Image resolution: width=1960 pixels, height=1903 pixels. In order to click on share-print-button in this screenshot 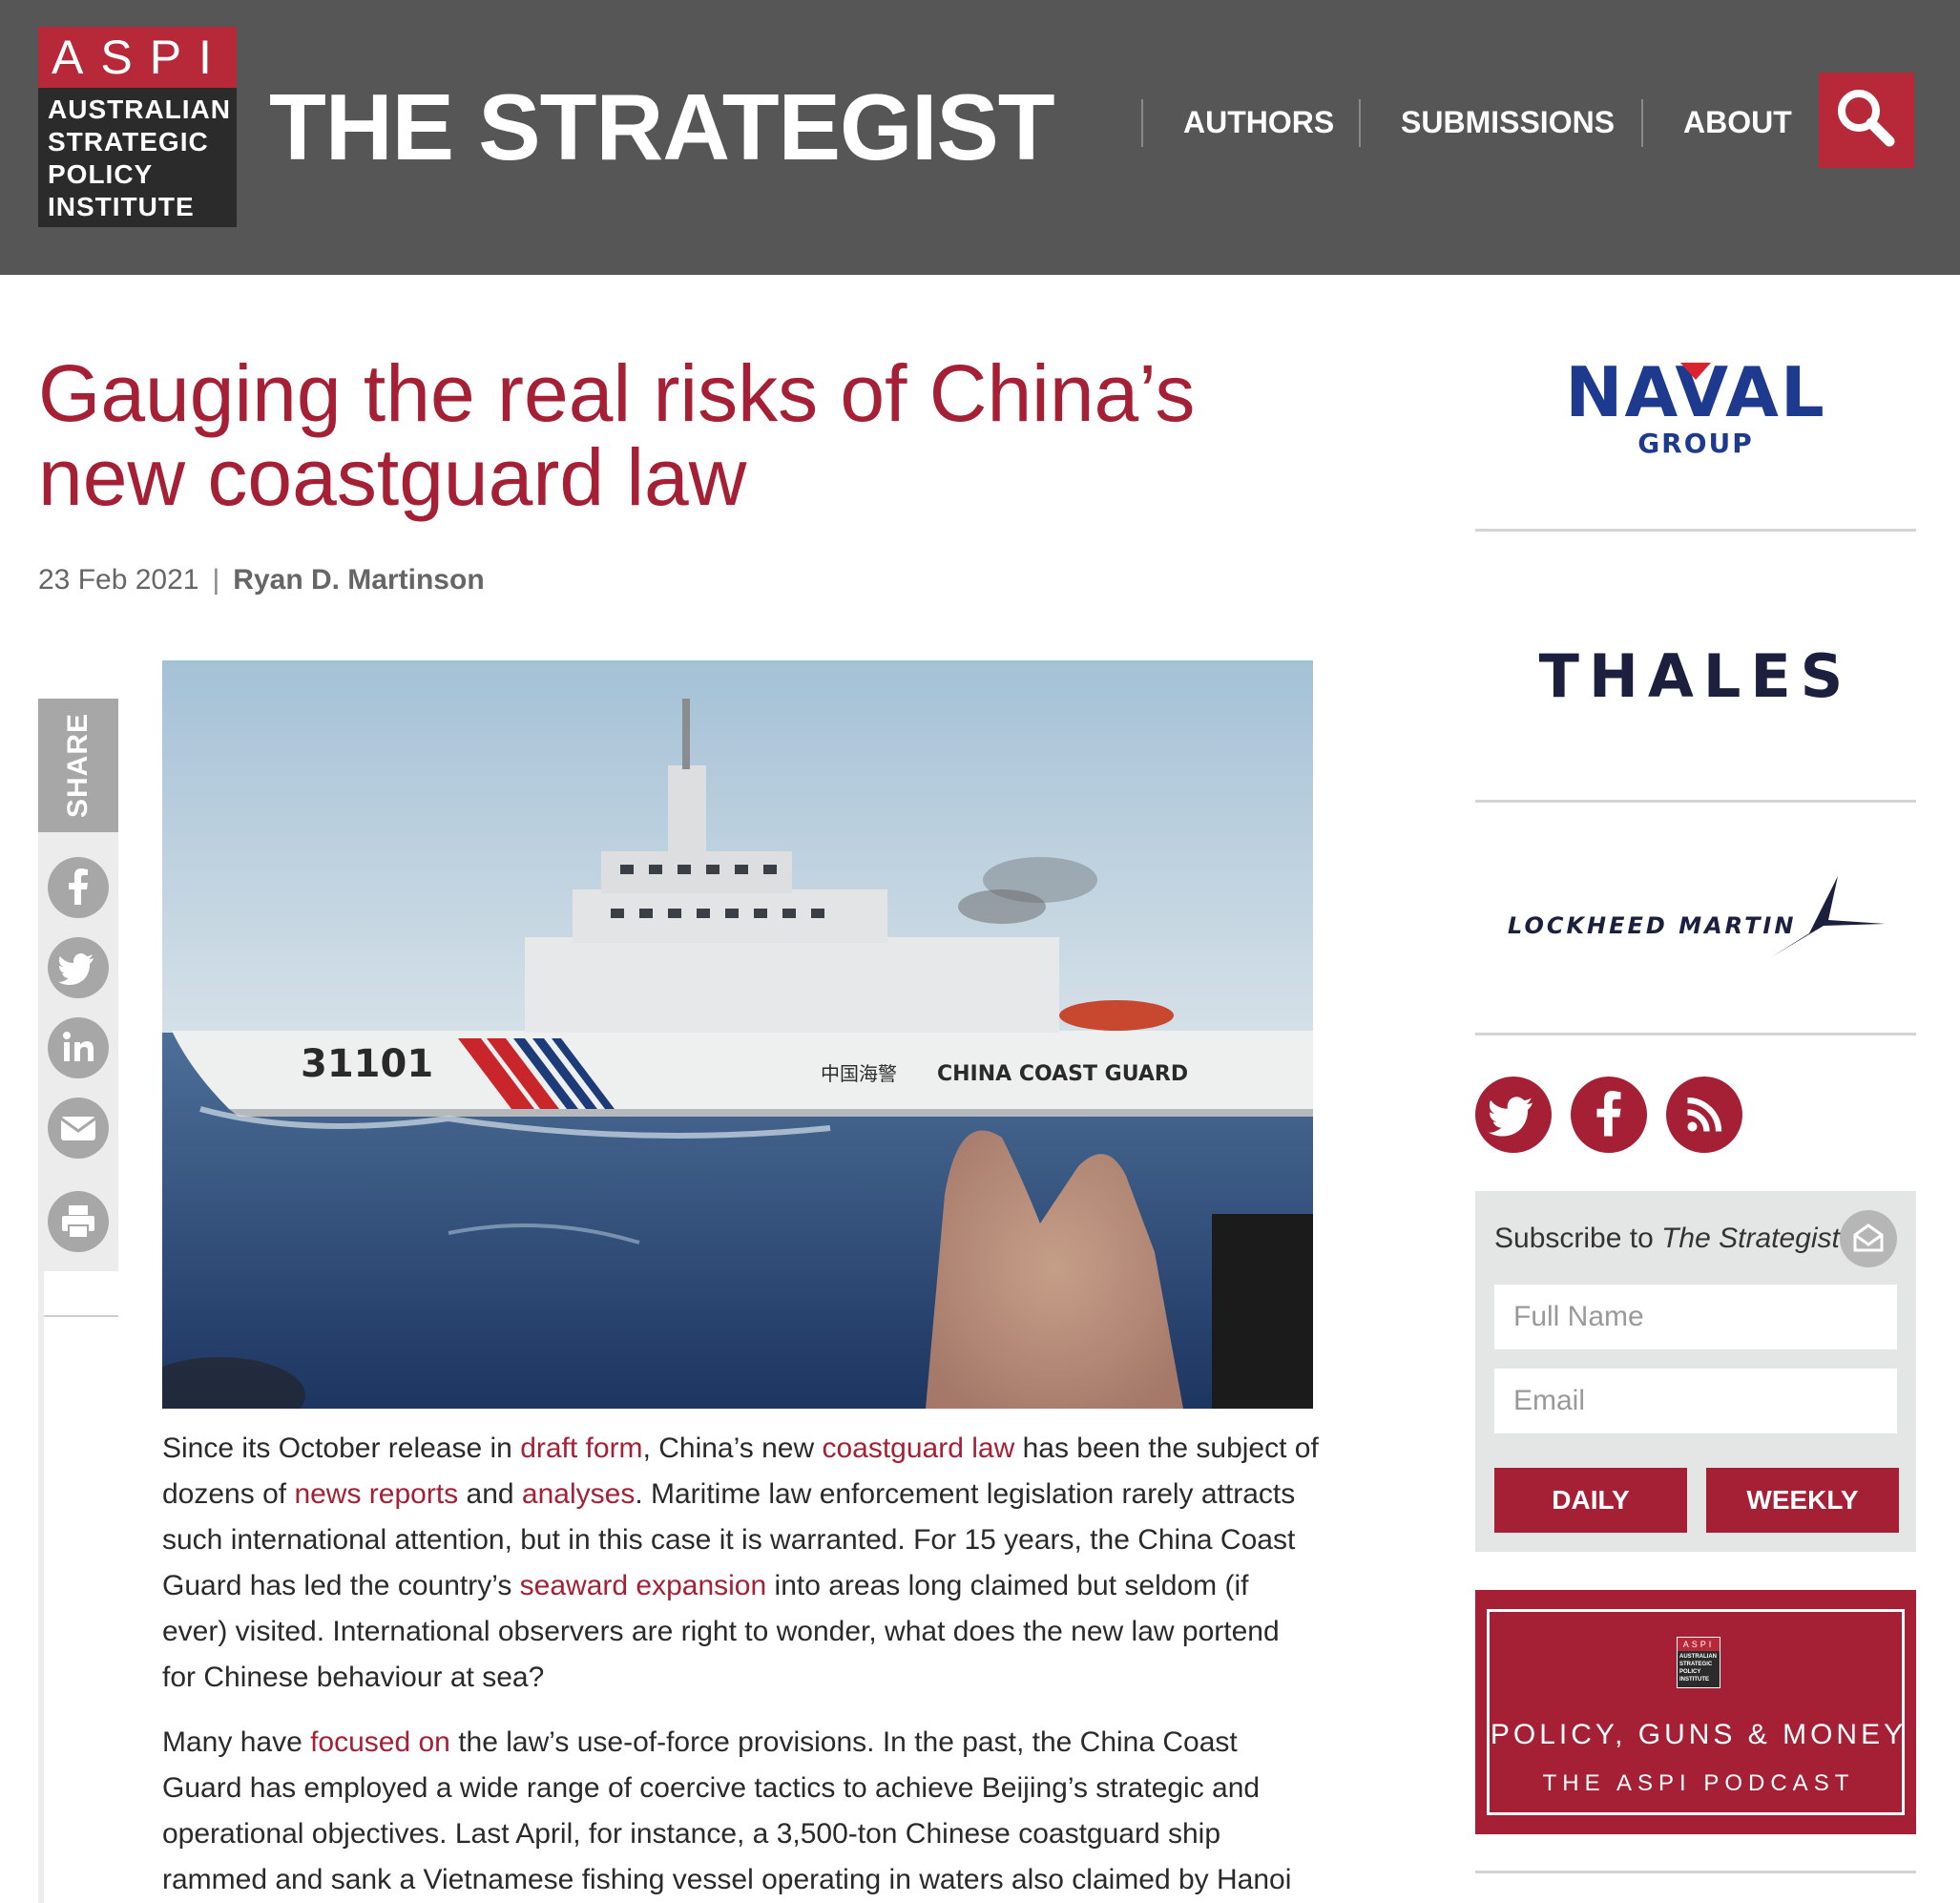, I will do `click(79, 1221)`.